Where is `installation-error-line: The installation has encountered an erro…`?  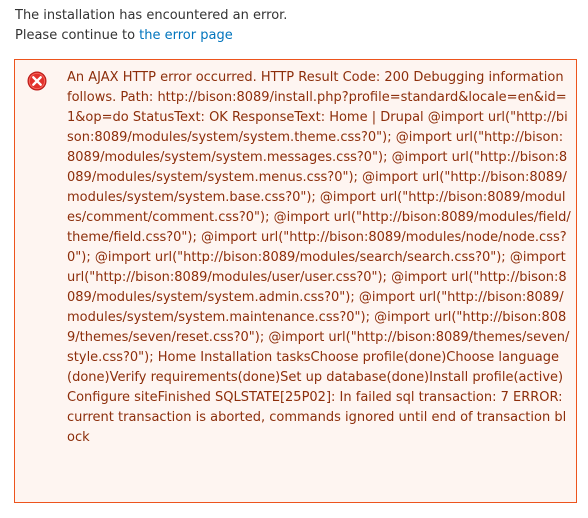
installation-error-line: The installation has encountered an erro… is located at coordinates (151, 15).